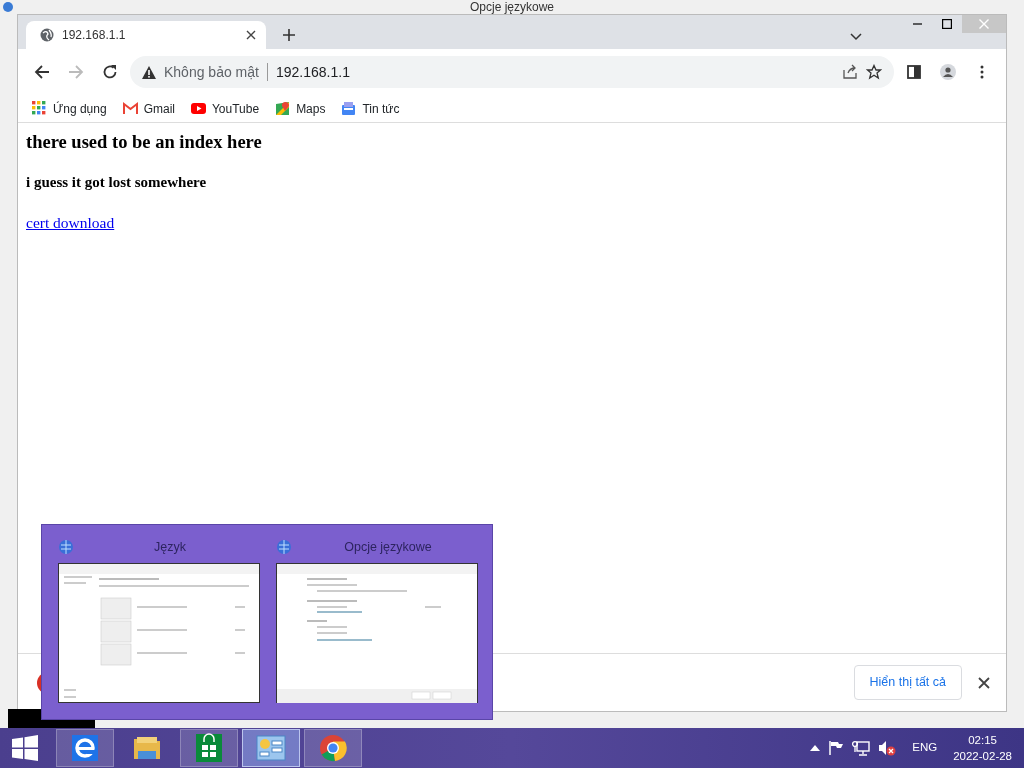  Describe the element at coordinates (388, 547) in the screenshot. I see `preview-title: Opcje językowe` at that location.